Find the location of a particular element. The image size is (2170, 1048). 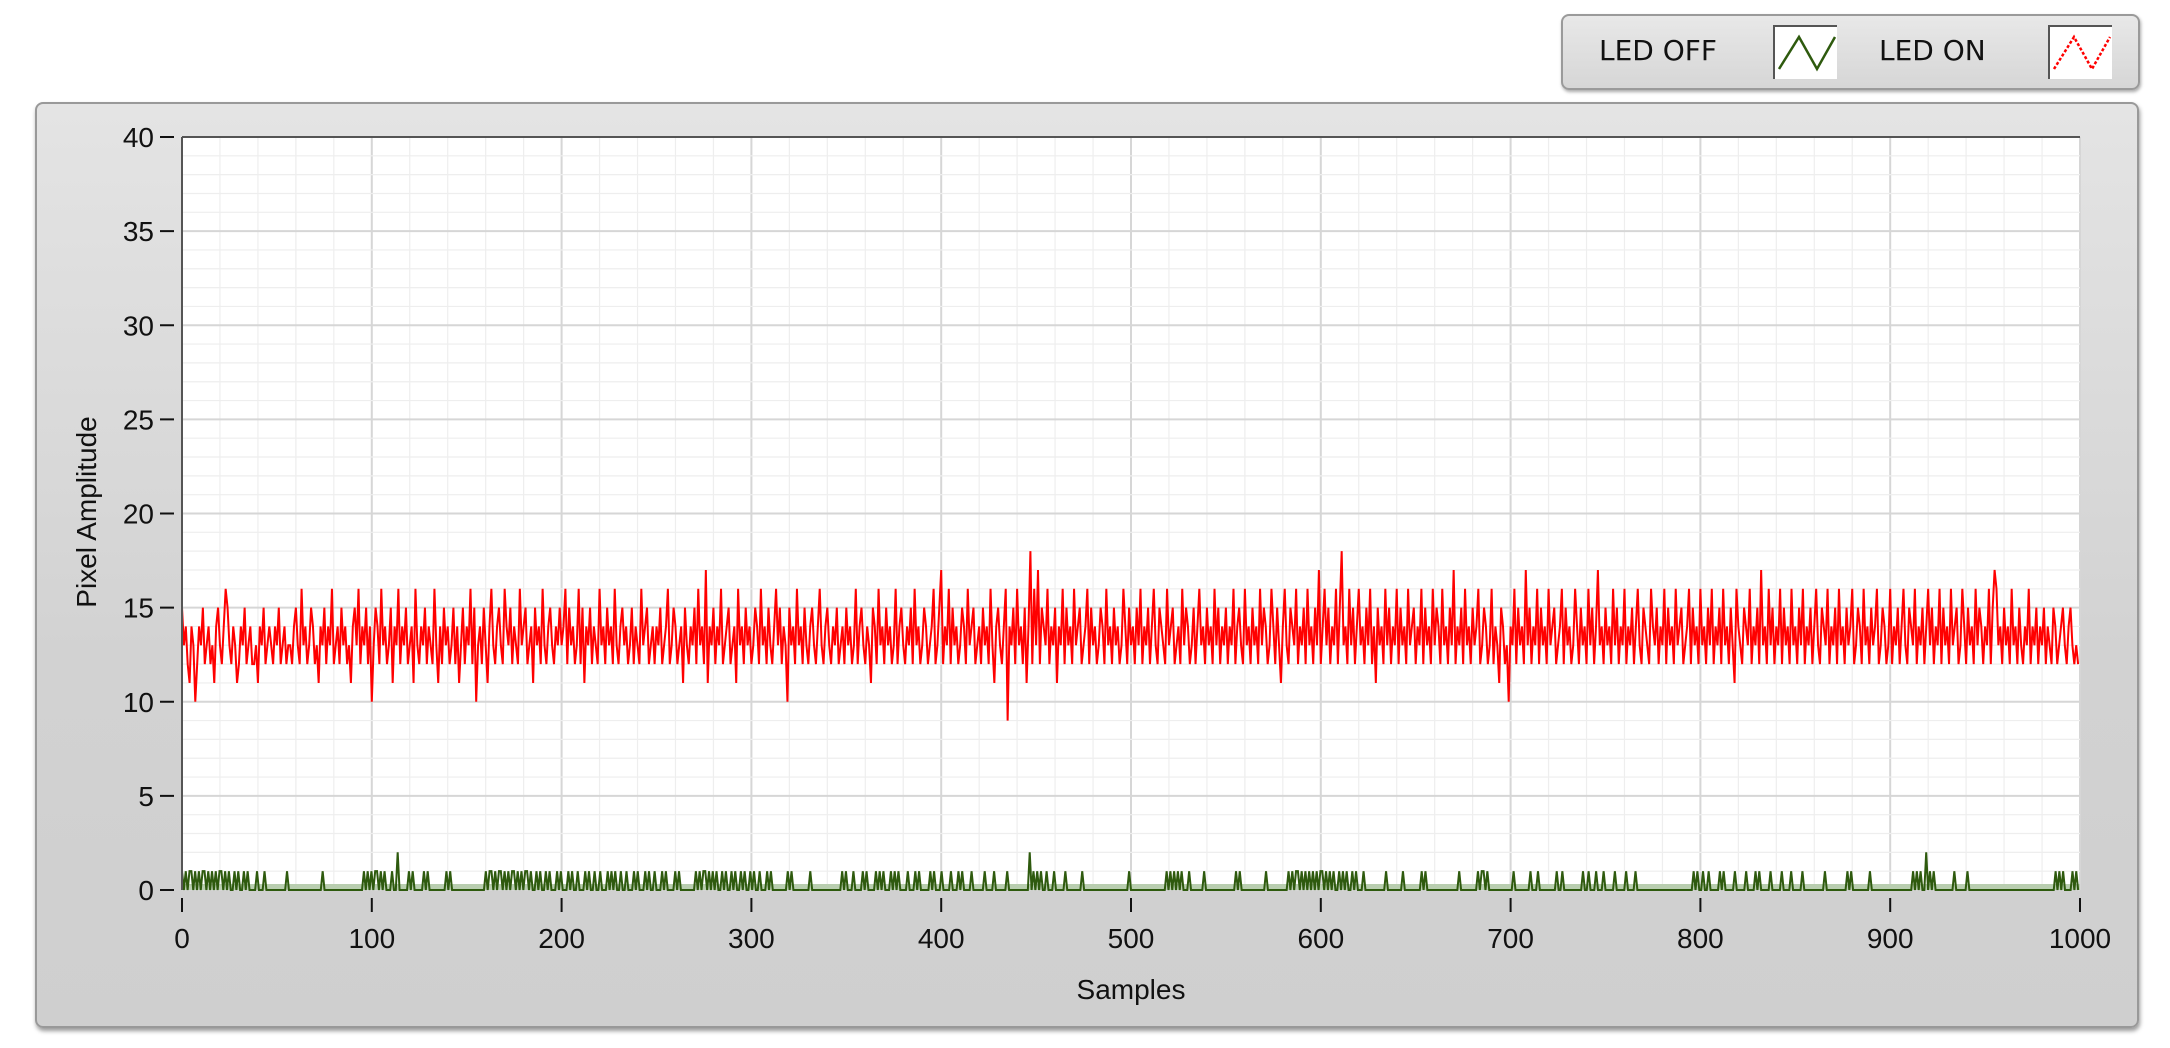

x-tick-label: 0 is located at coordinates (182, 938).